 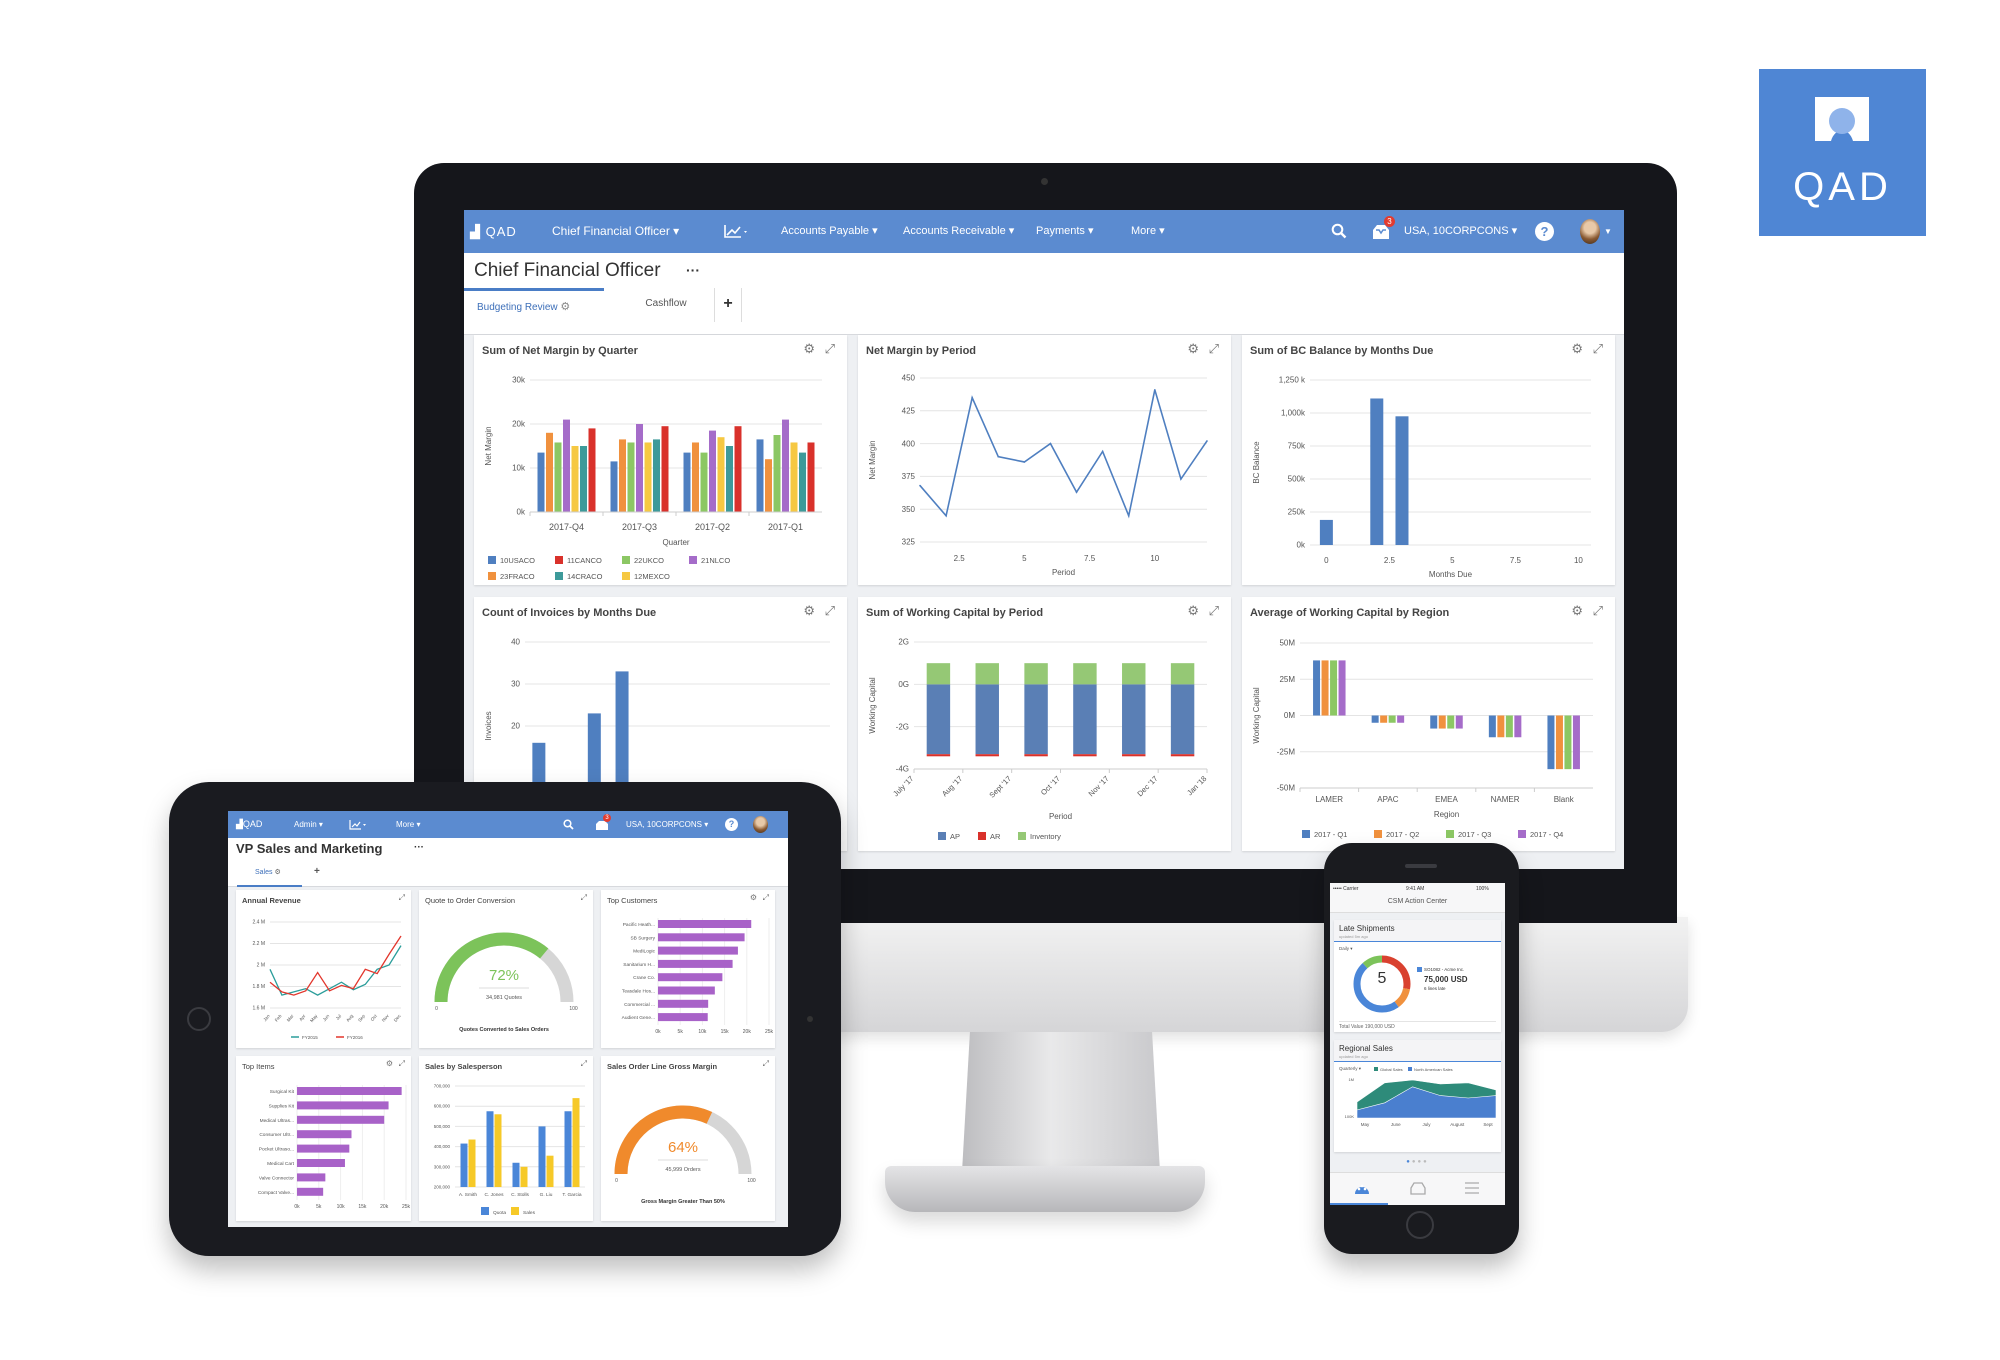 I want to click on y-tick-label: 0k, so click(x=1301, y=545).